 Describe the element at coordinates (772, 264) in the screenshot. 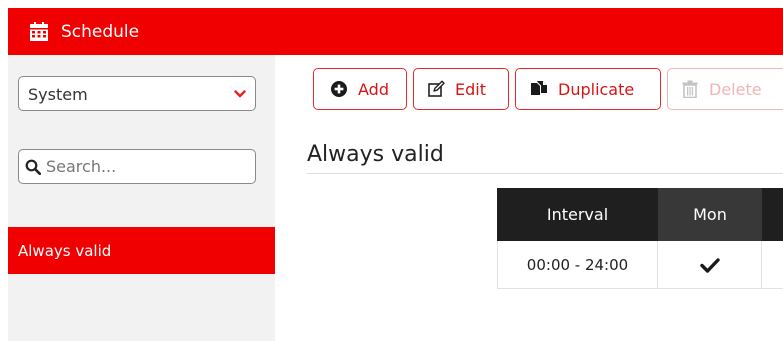

I see `overflow-cell` at that location.